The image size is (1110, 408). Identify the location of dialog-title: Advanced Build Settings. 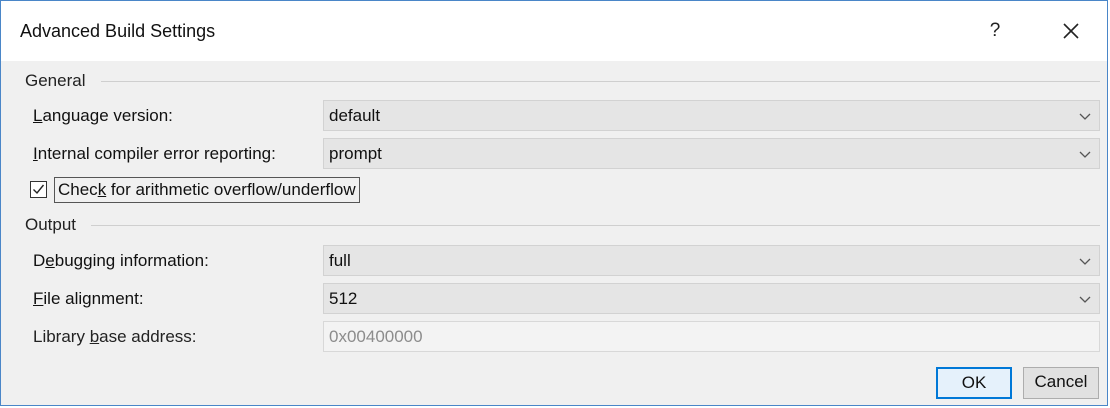
(118, 31).